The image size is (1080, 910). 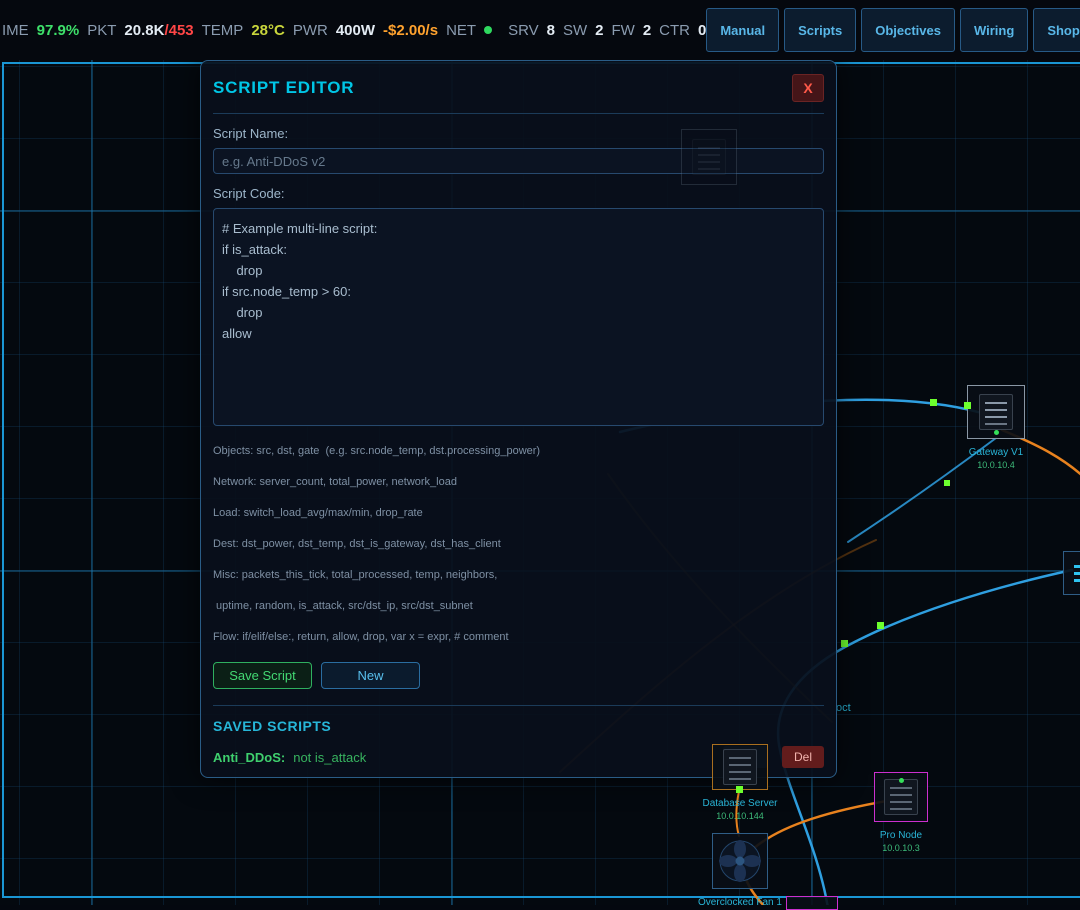 What do you see at coordinates (330, 757) in the screenshot?
I see `saved-script-code: not is_attack` at bounding box center [330, 757].